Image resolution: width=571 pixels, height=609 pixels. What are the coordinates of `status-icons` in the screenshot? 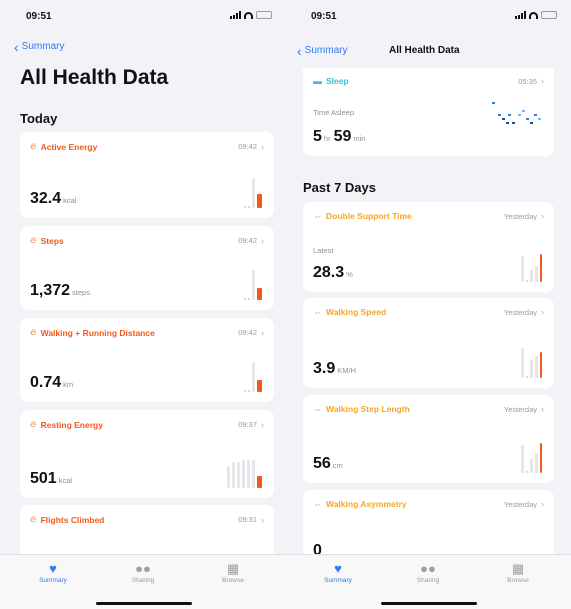 It's located at (536, 15).